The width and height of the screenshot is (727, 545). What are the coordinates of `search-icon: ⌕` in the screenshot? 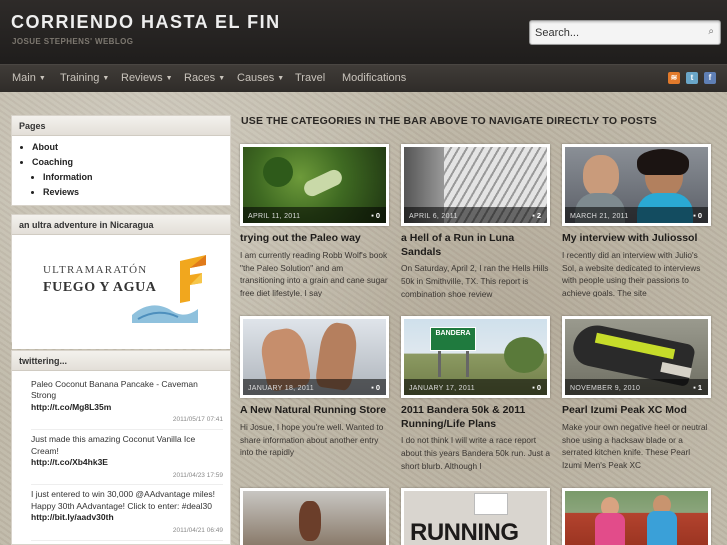 It's located at (711, 31).